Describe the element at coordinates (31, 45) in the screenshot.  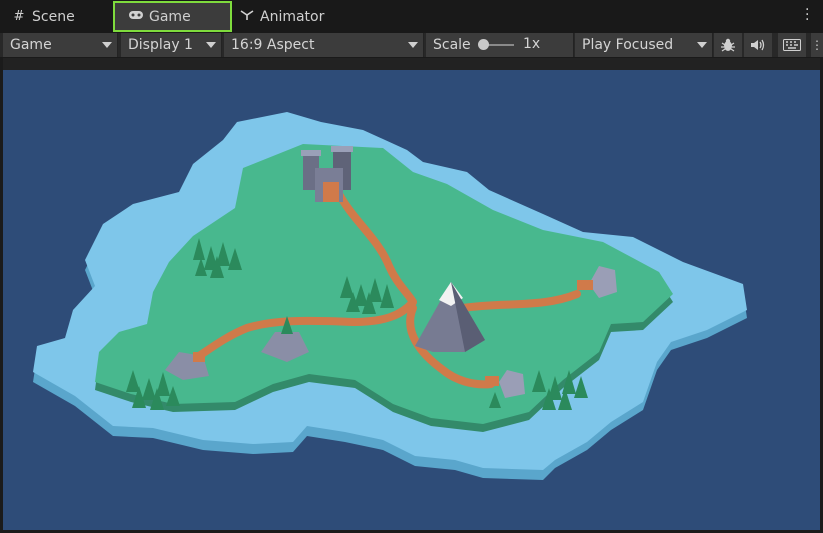
I see `game-view-label: Game` at that location.